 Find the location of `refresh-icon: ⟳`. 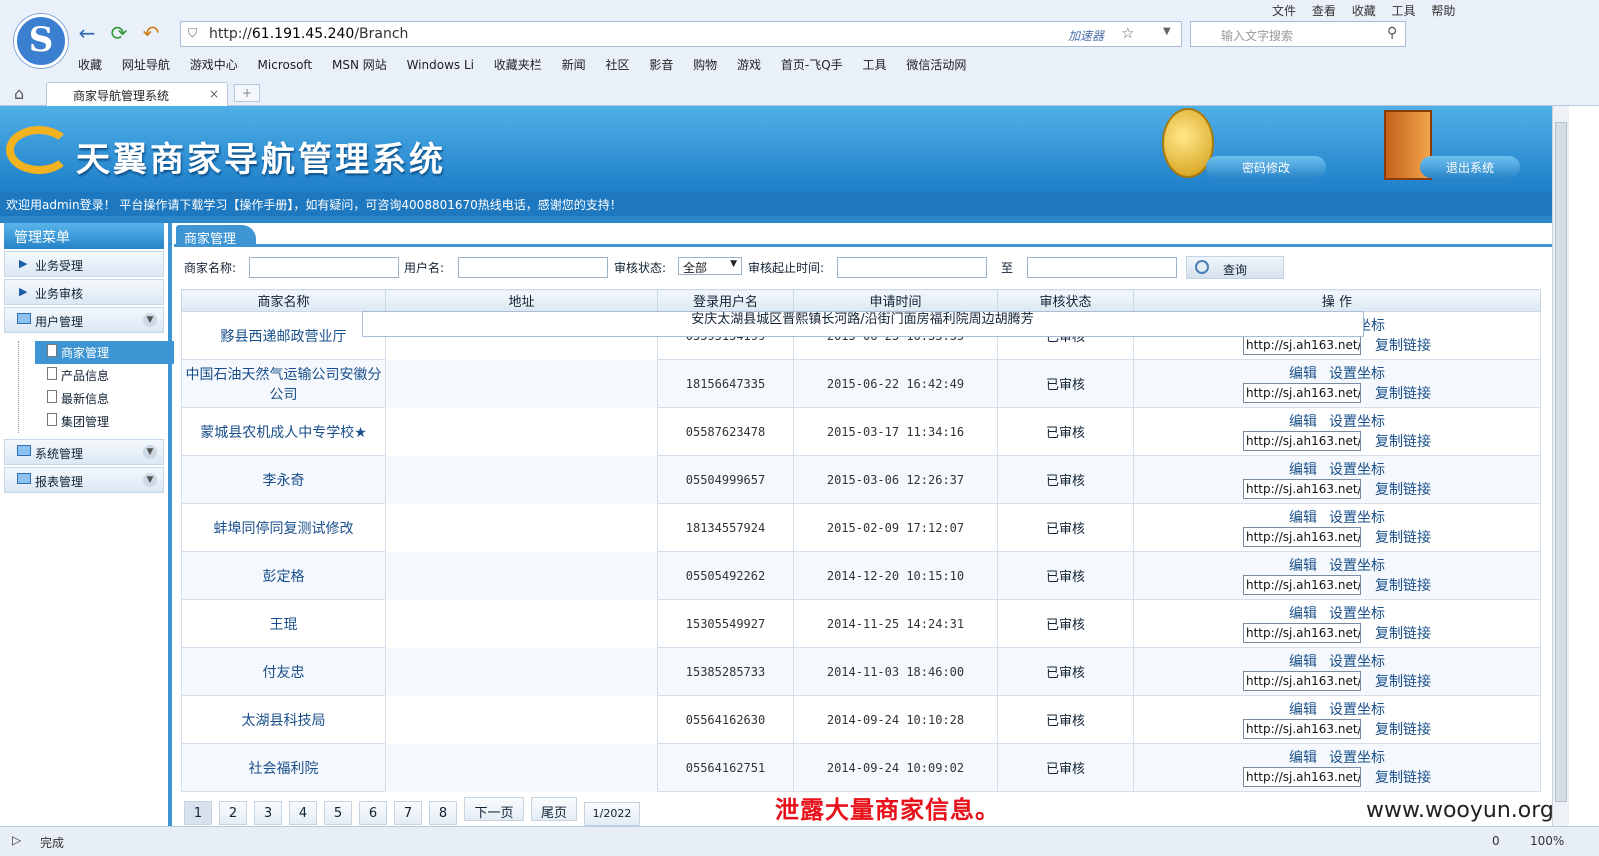

refresh-icon: ⟳ is located at coordinates (119, 33).